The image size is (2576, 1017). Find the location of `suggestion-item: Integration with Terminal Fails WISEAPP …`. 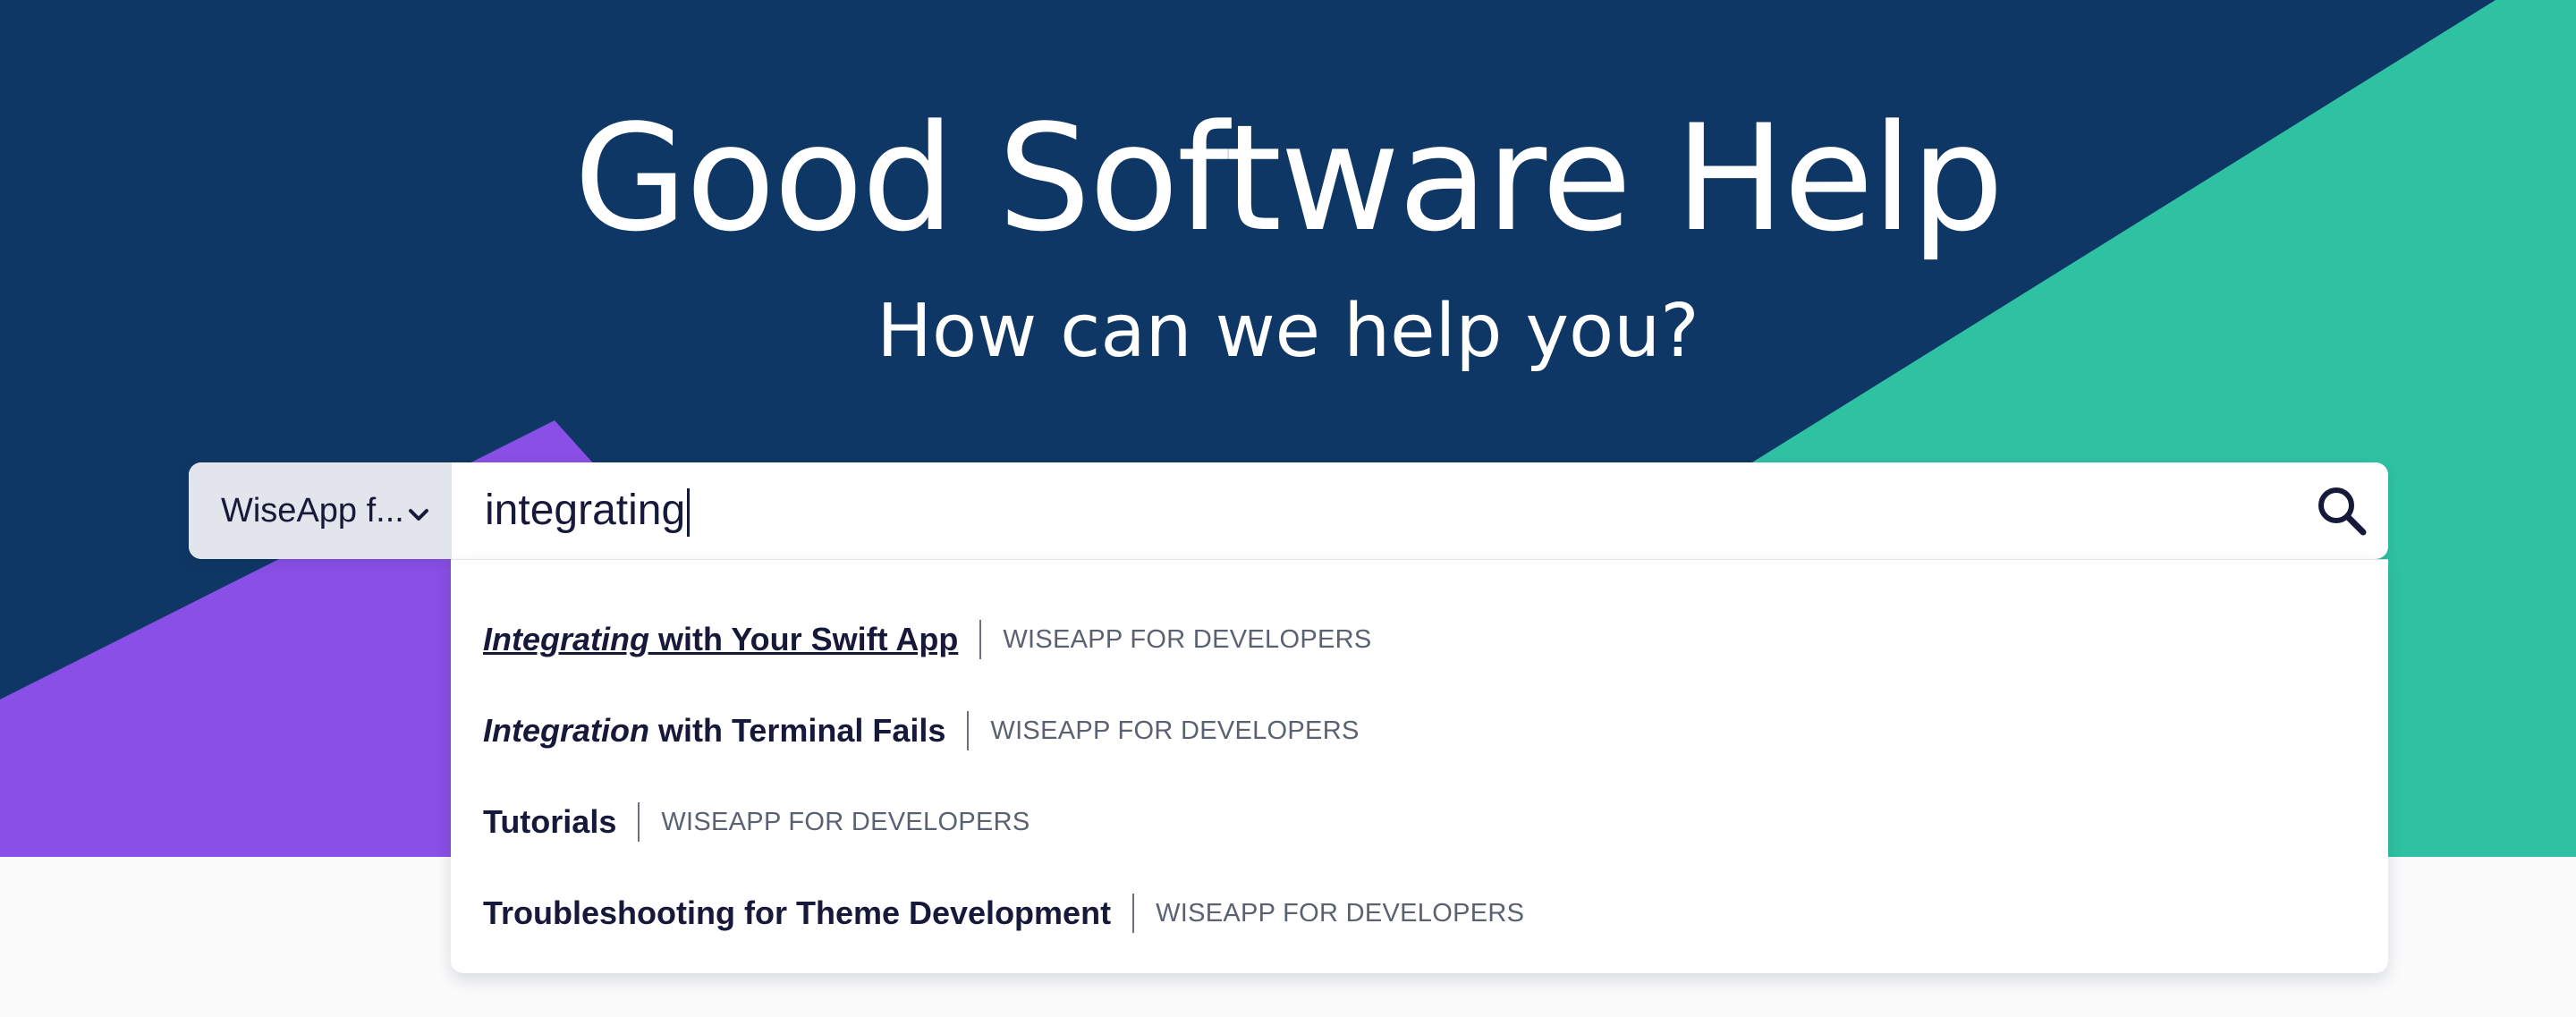

suggestion-item: Integration with Terminal Fails WISEAPP … is located at coordinates (921, 731).